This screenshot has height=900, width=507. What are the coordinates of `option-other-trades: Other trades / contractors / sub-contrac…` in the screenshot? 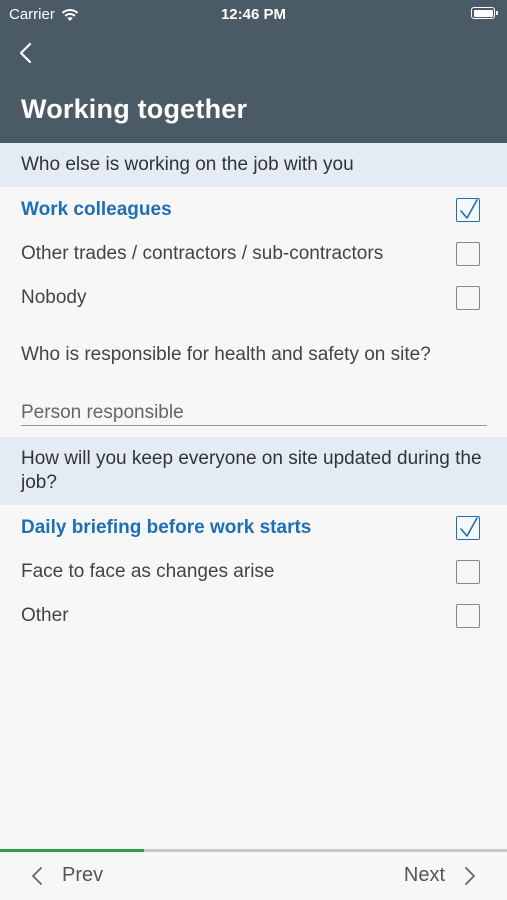 It's located at (253, 254).